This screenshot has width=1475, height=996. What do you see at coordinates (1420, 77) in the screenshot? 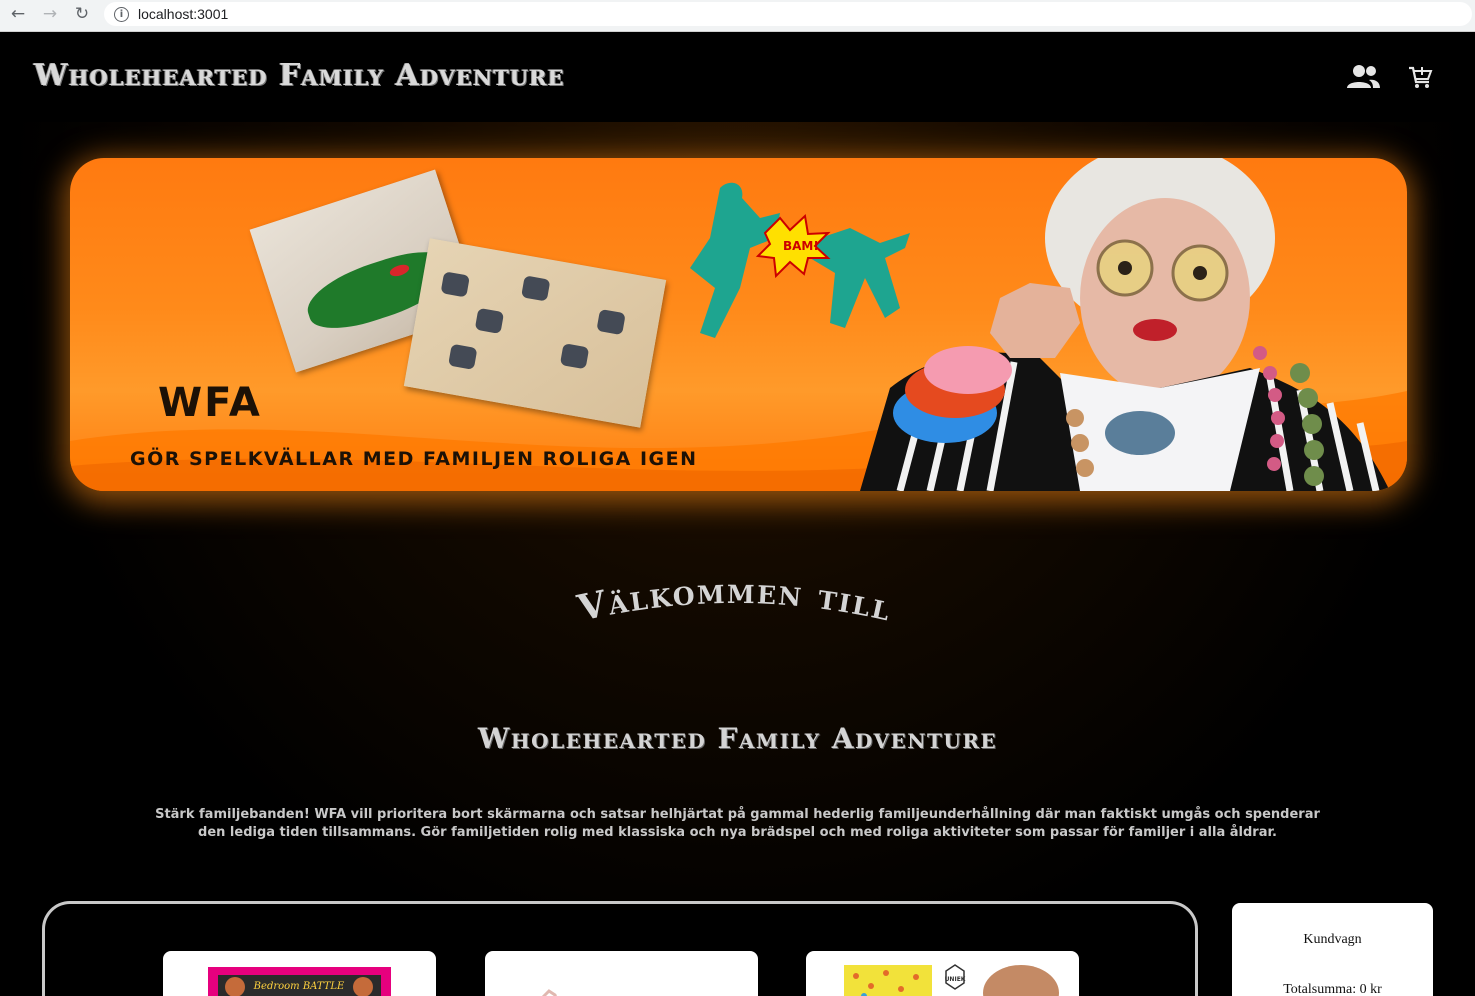
I see `cart-icon` at bounding box center [1420, 77].